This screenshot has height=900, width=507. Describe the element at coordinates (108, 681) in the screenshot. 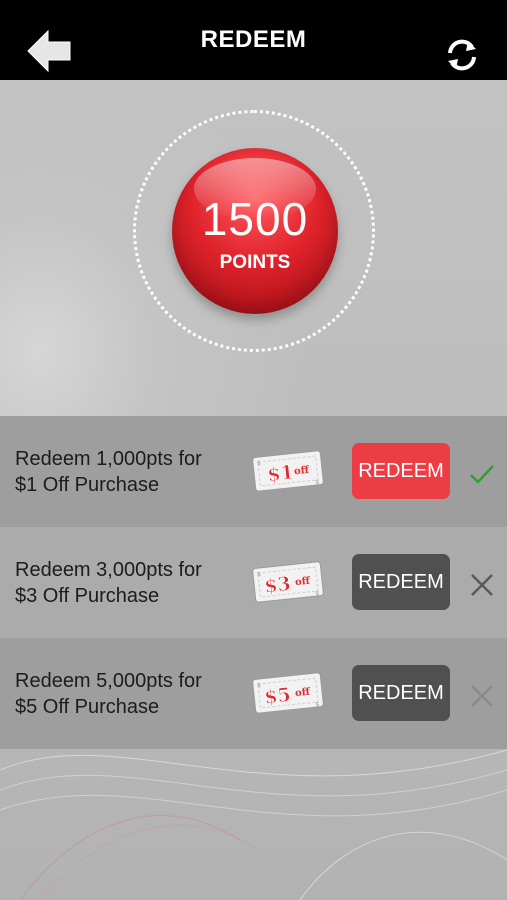

I see `offer-line-1: Redeem 5,000pts for` at that location.